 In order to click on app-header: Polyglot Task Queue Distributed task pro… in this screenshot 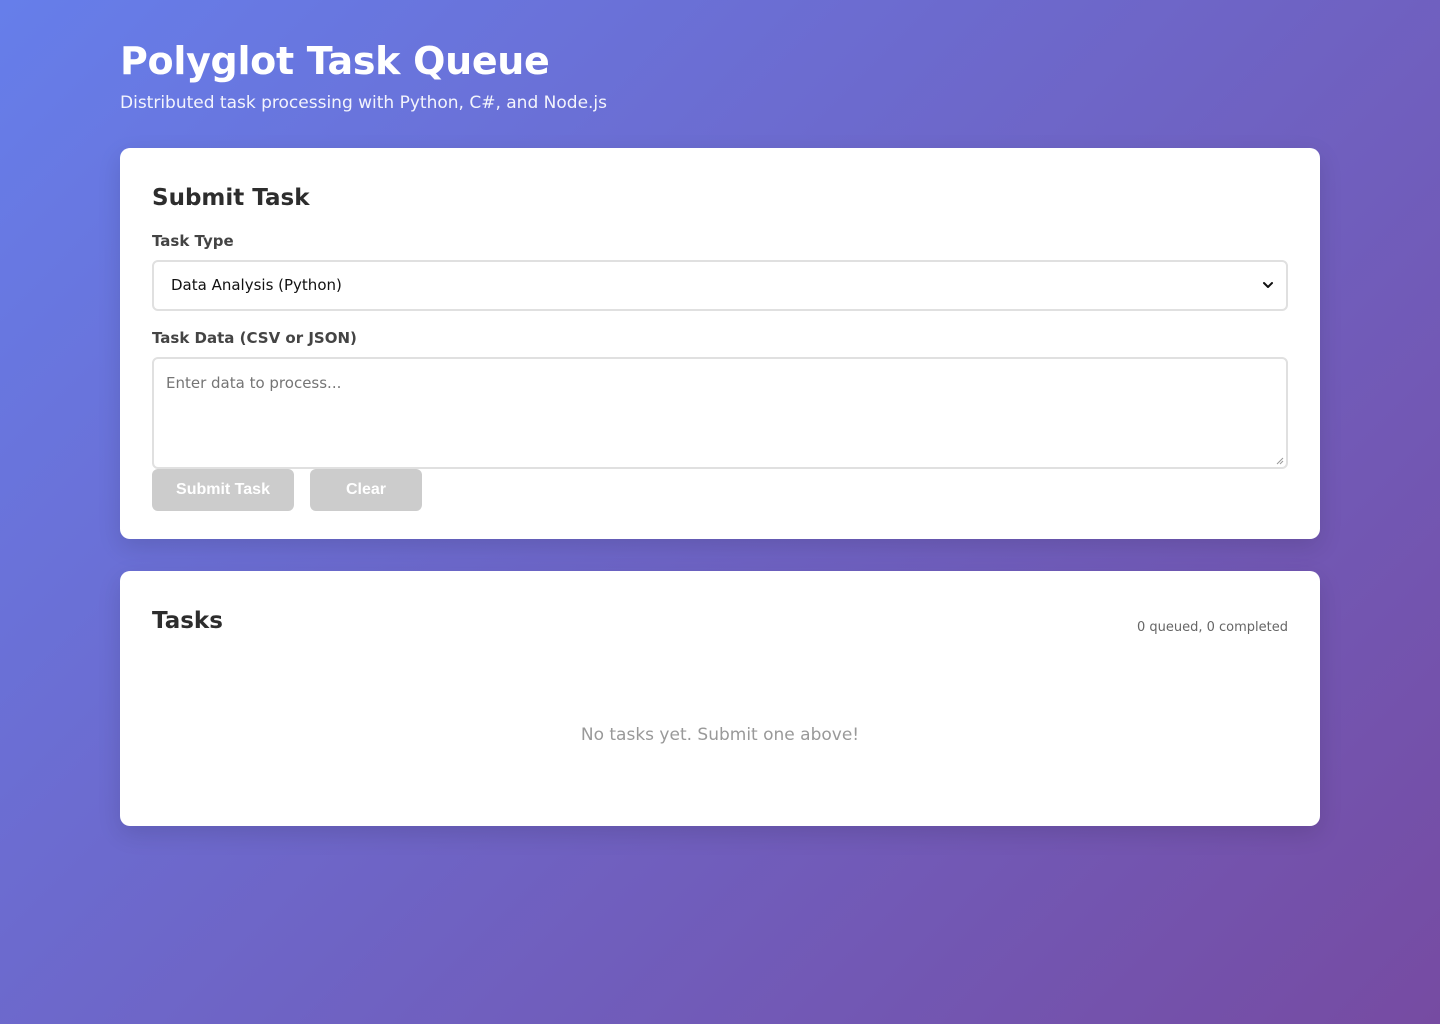, I will do `click(720, 74)`.